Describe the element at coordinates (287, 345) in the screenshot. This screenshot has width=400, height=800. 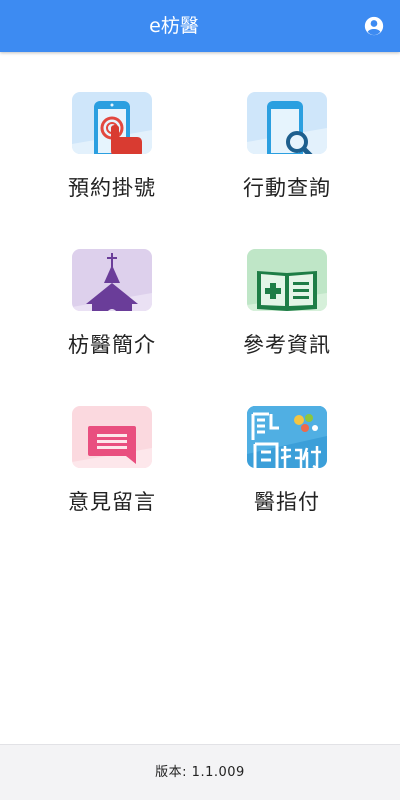
I see `tile-label: 參考資訊` at that location.